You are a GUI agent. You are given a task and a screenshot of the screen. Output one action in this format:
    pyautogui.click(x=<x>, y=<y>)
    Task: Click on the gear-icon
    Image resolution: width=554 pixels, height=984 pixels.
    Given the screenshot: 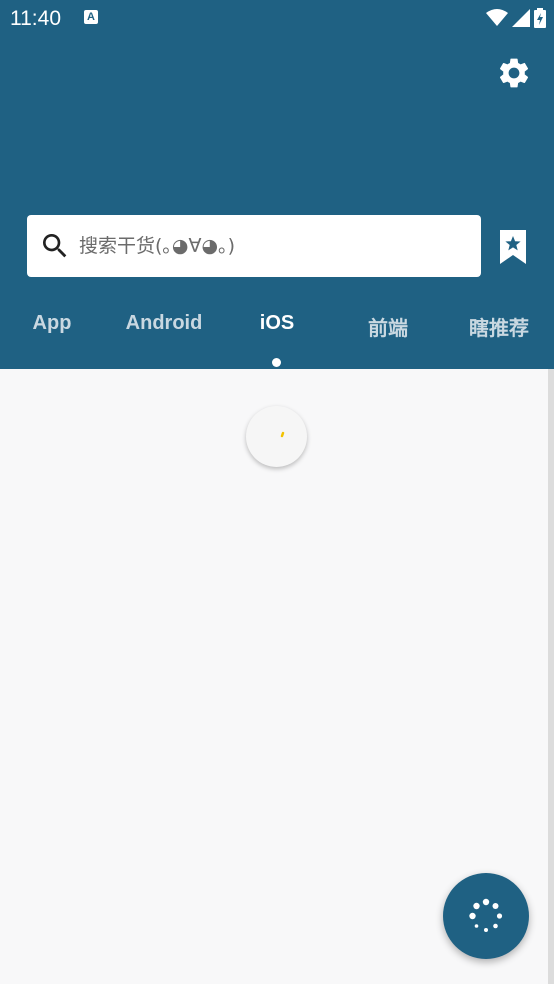 What is the action you would take?
    pyautogui.click(x=514, y=73)
    